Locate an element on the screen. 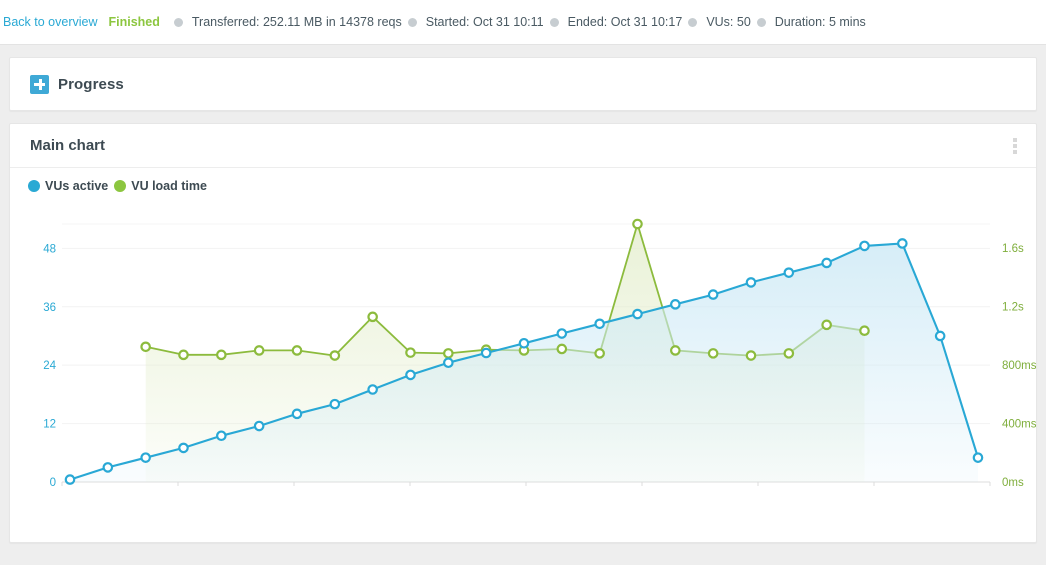  legend-label-vu-load-time: VU load time is located at coordinates (169, 186).